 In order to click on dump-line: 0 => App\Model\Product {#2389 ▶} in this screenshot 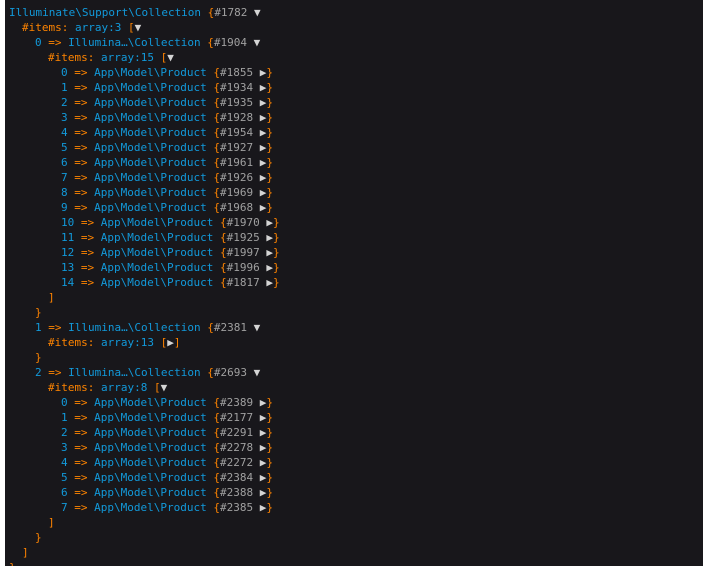, I will do `click(167, 402)`.